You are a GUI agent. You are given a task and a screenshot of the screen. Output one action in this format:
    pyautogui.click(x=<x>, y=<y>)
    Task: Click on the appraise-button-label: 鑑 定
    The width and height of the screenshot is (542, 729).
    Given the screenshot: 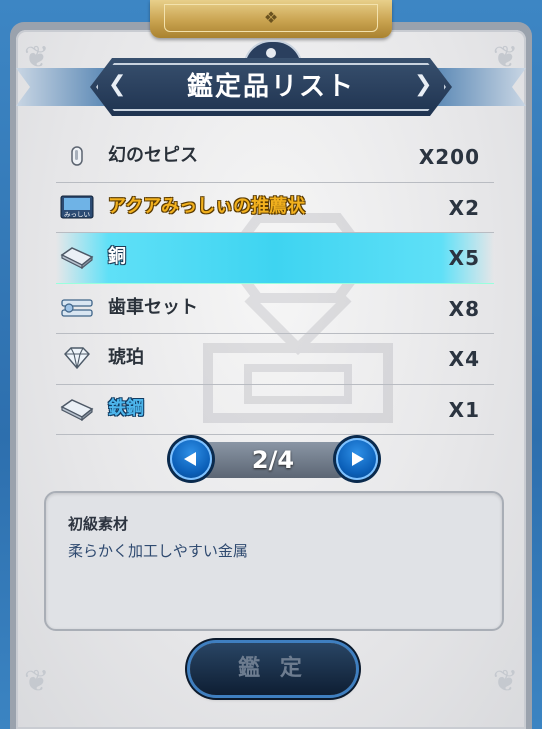 What is the action you would take?
    pyautogui.click(x=273, y=668)
    